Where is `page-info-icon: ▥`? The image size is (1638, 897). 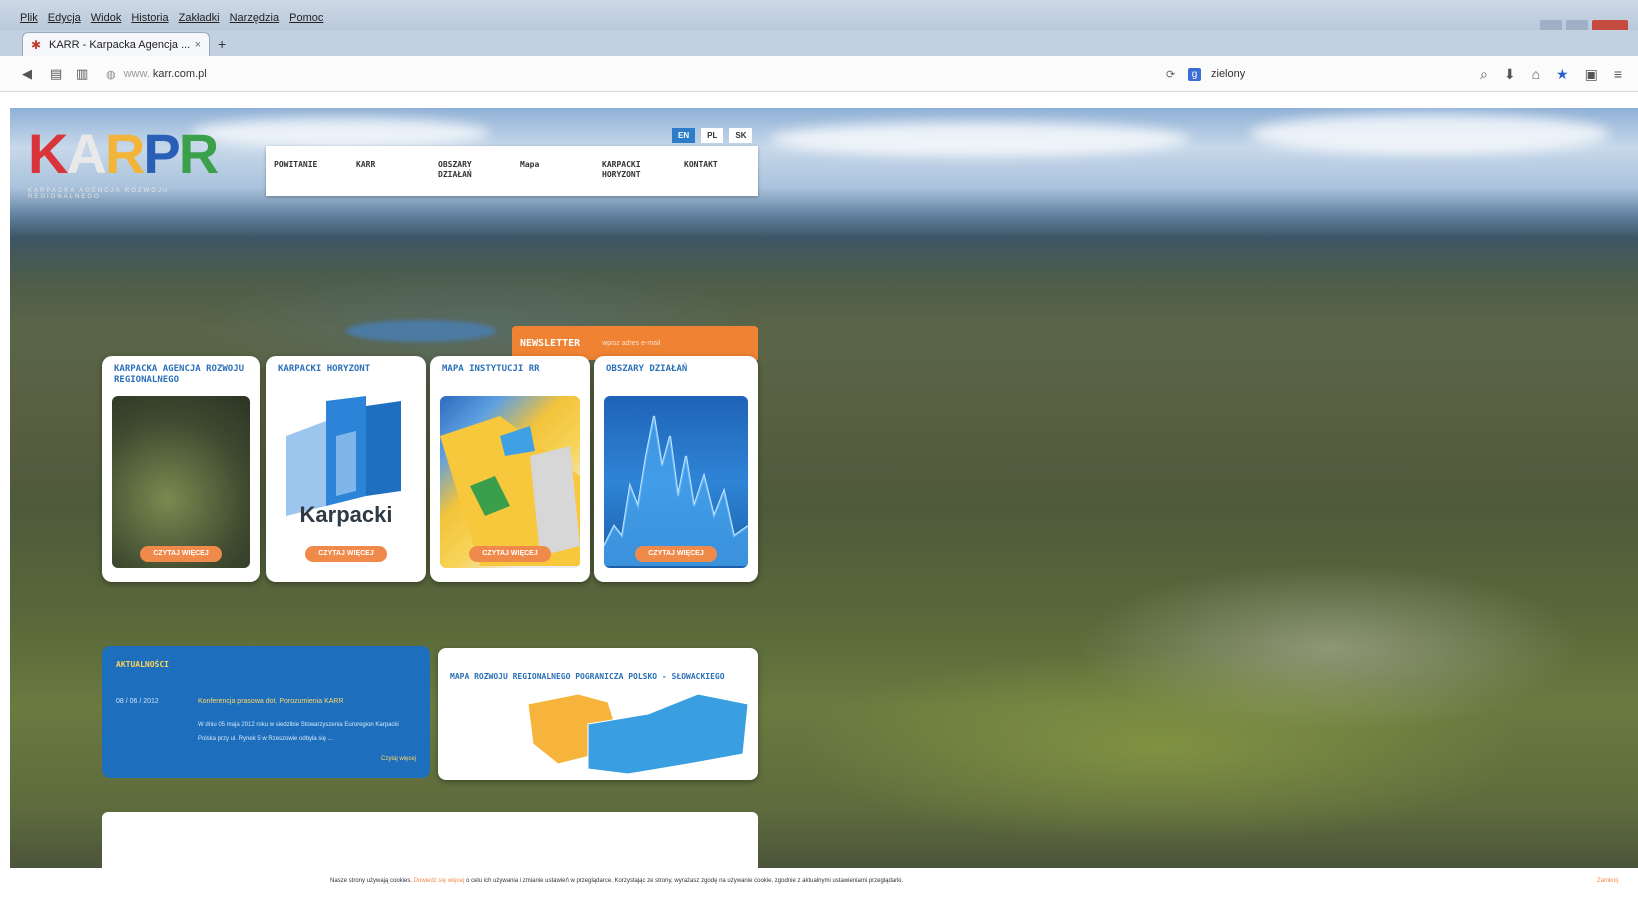 page-info-icon: ▥ is located at coordinates (82, 74).